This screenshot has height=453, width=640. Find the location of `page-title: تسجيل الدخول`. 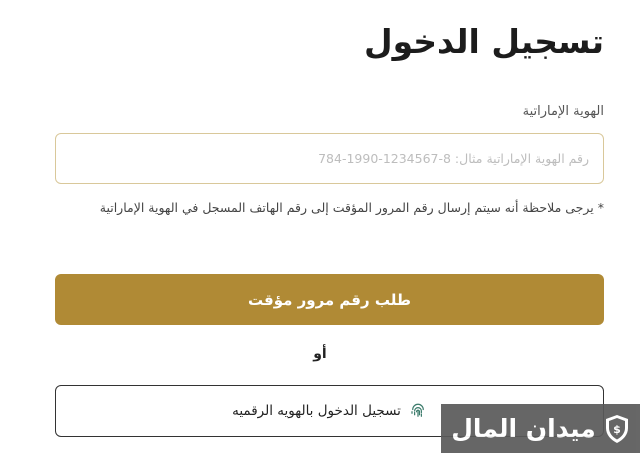

page-title: تسجيل الدخول is located at coordinates (483, 41).